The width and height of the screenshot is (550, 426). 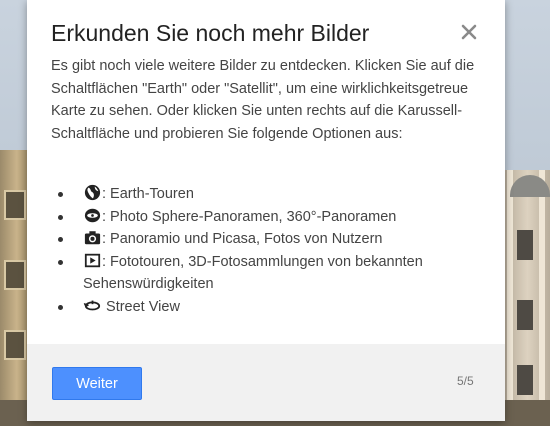 What do you see at coordinates (271, 307) in the screenshot?
I see `list-item: Street View` at bounding box center [271, 307].